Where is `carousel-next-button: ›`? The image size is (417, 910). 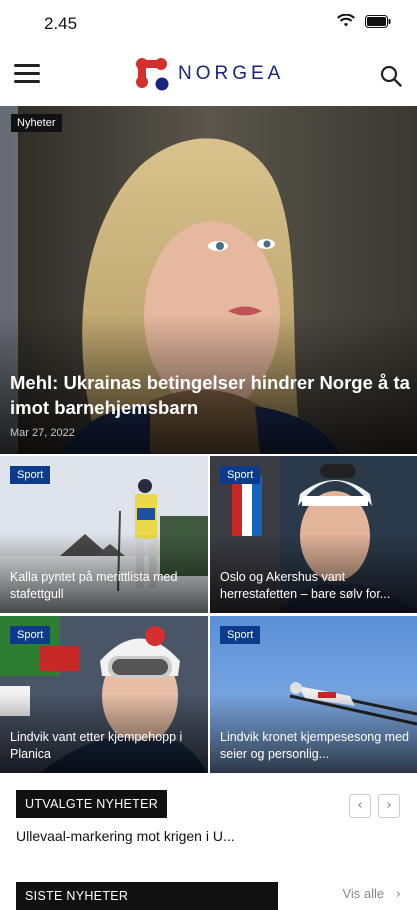 carousel-next-button: › is located at coordinates (389, 806).